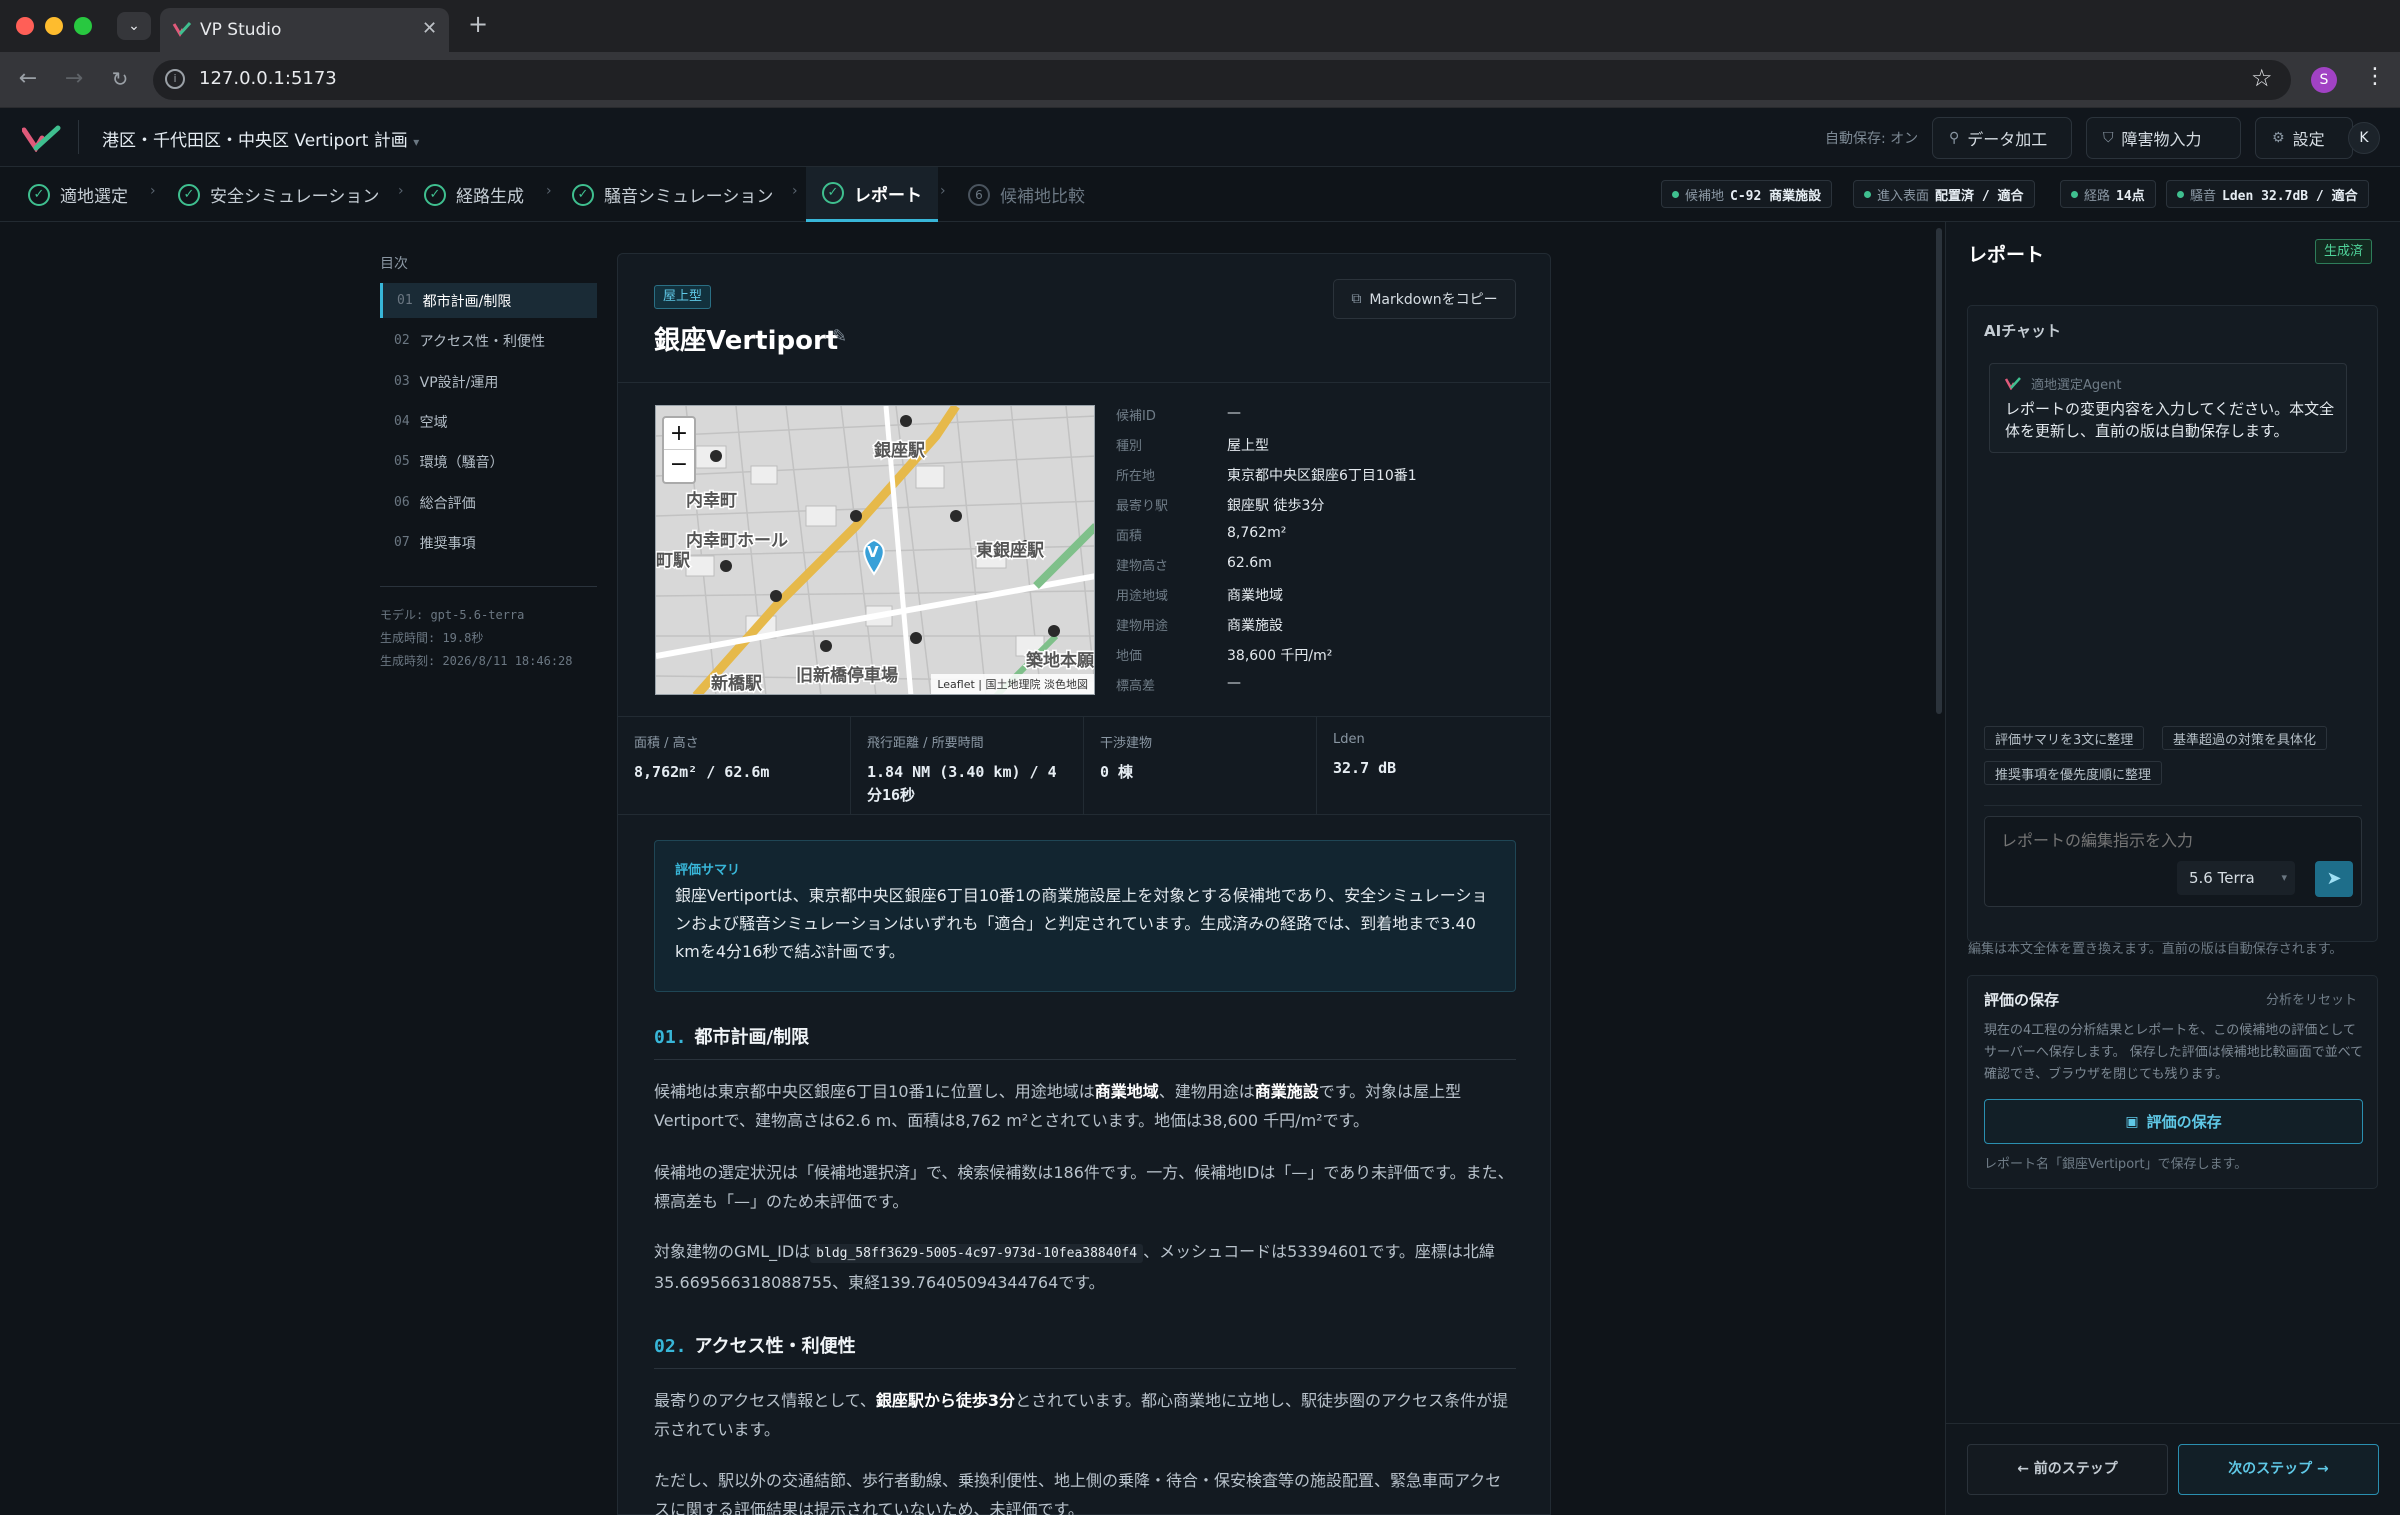 Image resolution: width=2400 pixels, height=1515 pixels. Describe the element at coordinates (488, 542) in the screenshot. I see `toc-item-07: 07 推奨事項` at that location.